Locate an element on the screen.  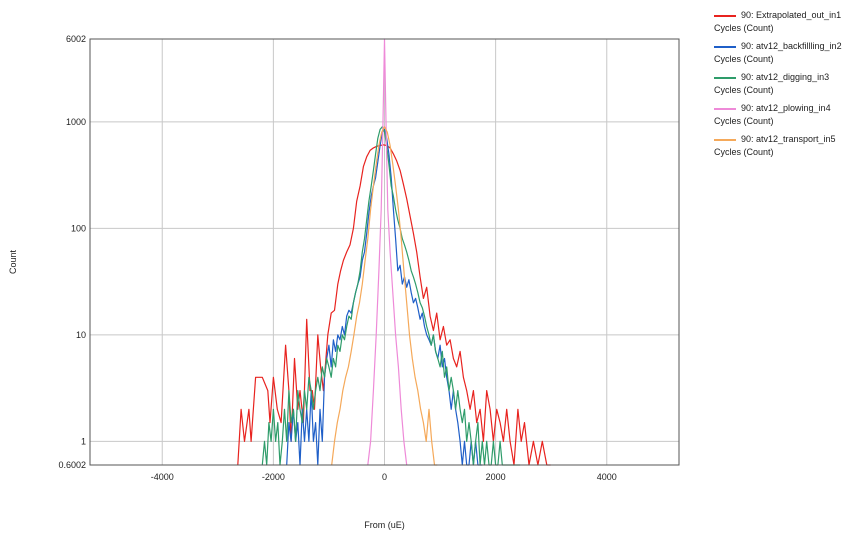
legend-entry: 90: atv12_digging_in3 Cycles (Count) is located at coordinates (787, 87).